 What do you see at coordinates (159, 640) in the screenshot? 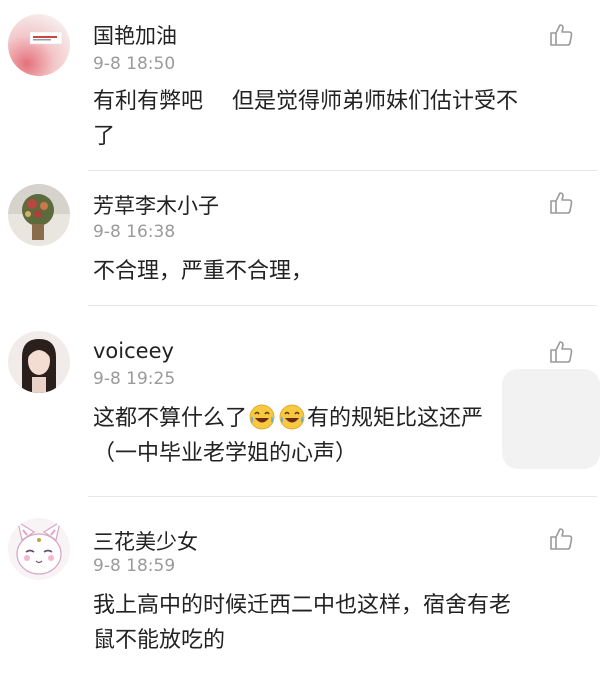
I see `comment-line: 鼠不能放吃的` at bounding box center [159, 640].